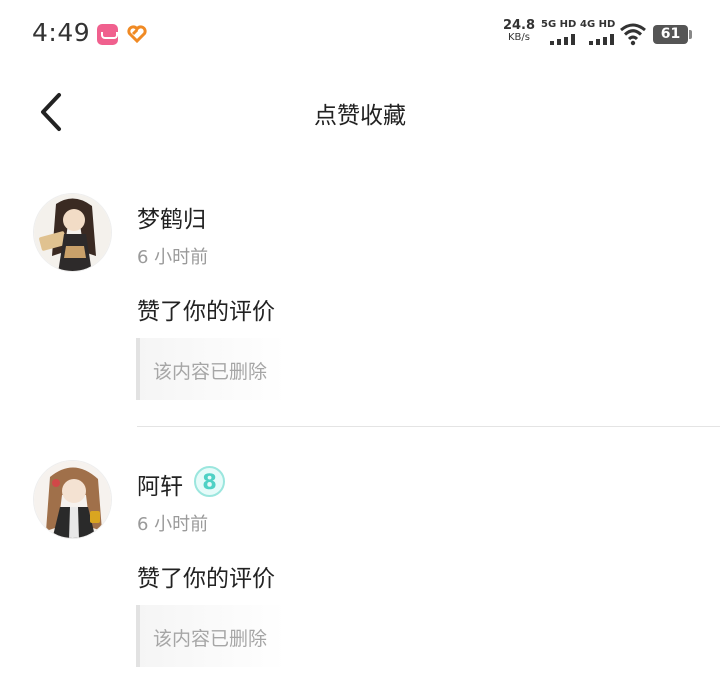 The image size is (720, 692). Describe the element at coordinates (107, 34) in the screenshot. I see `app-notification-icon` at that location.